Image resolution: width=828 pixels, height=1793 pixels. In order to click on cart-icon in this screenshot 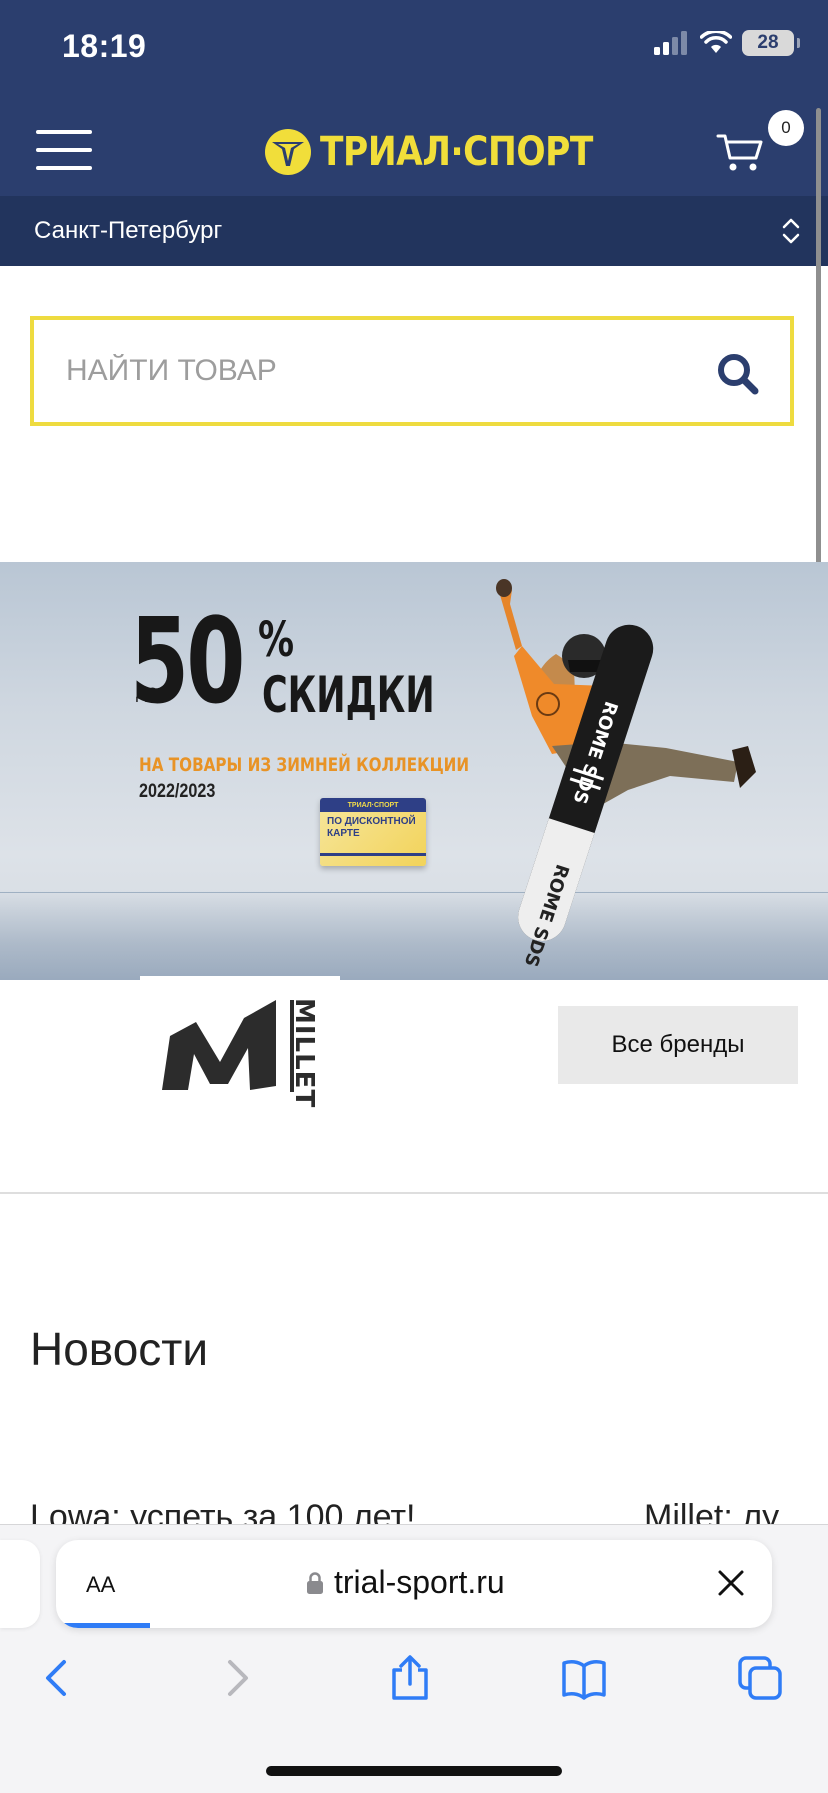, I will do `click(740, 153)`.